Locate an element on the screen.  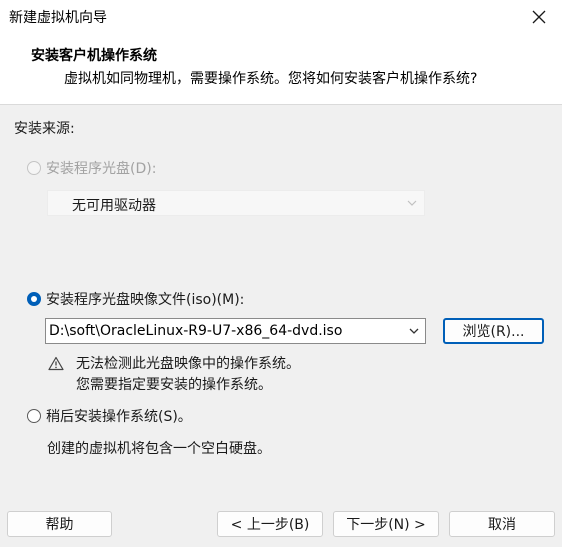
next-button: 下一步(N) > is located at coordinates (386, 524).